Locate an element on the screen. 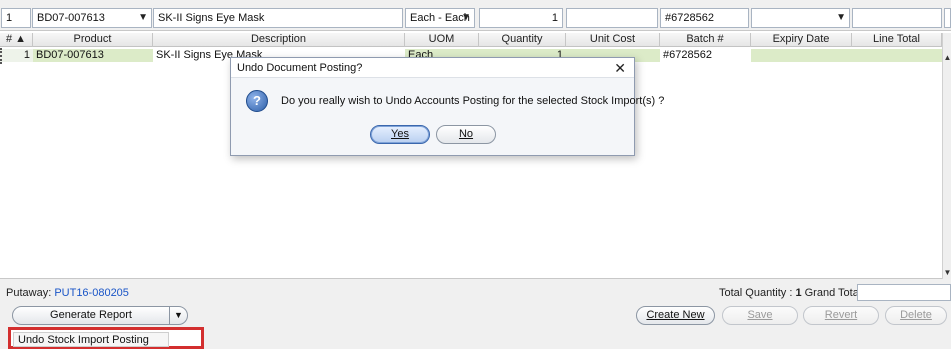 This screenshot has width=951, height=349. unit-cost-field is located at coordinates (612, 18).